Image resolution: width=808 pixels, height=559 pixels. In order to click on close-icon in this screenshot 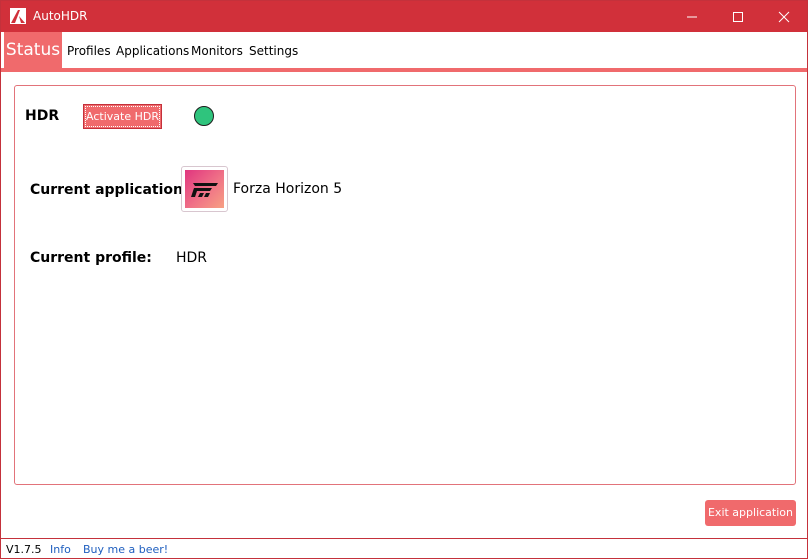, I will do `click(784, 17)`.